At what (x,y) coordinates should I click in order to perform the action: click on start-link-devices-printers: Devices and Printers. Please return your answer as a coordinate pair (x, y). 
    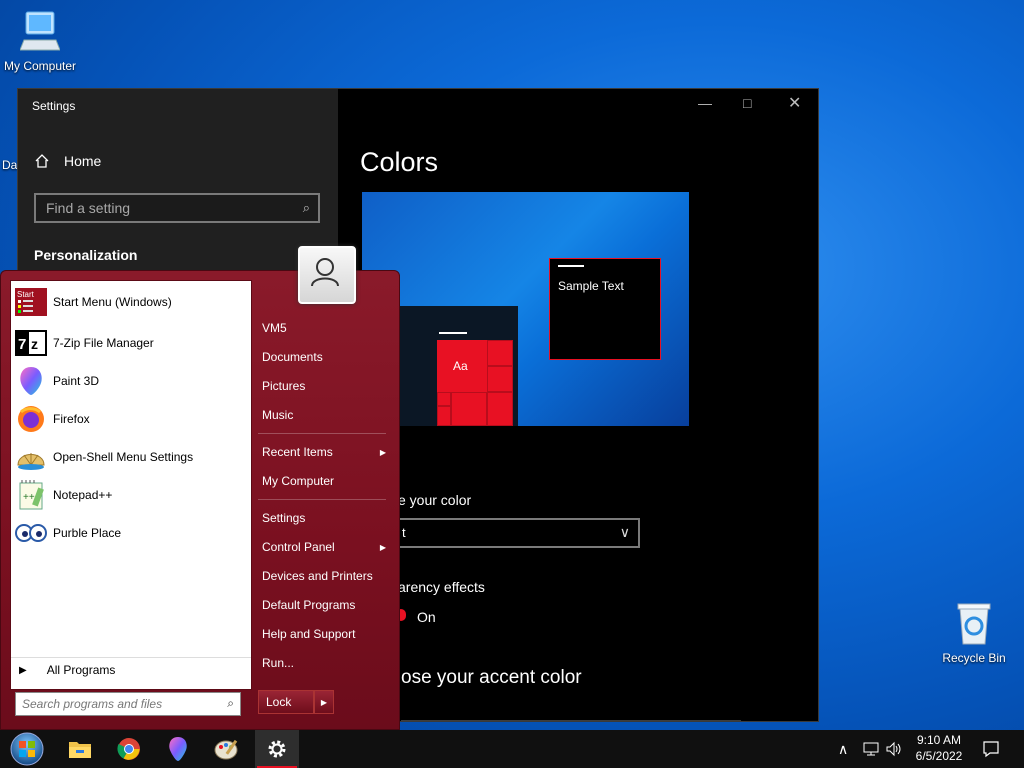
    Looking at the image, I should click on (325, 576).